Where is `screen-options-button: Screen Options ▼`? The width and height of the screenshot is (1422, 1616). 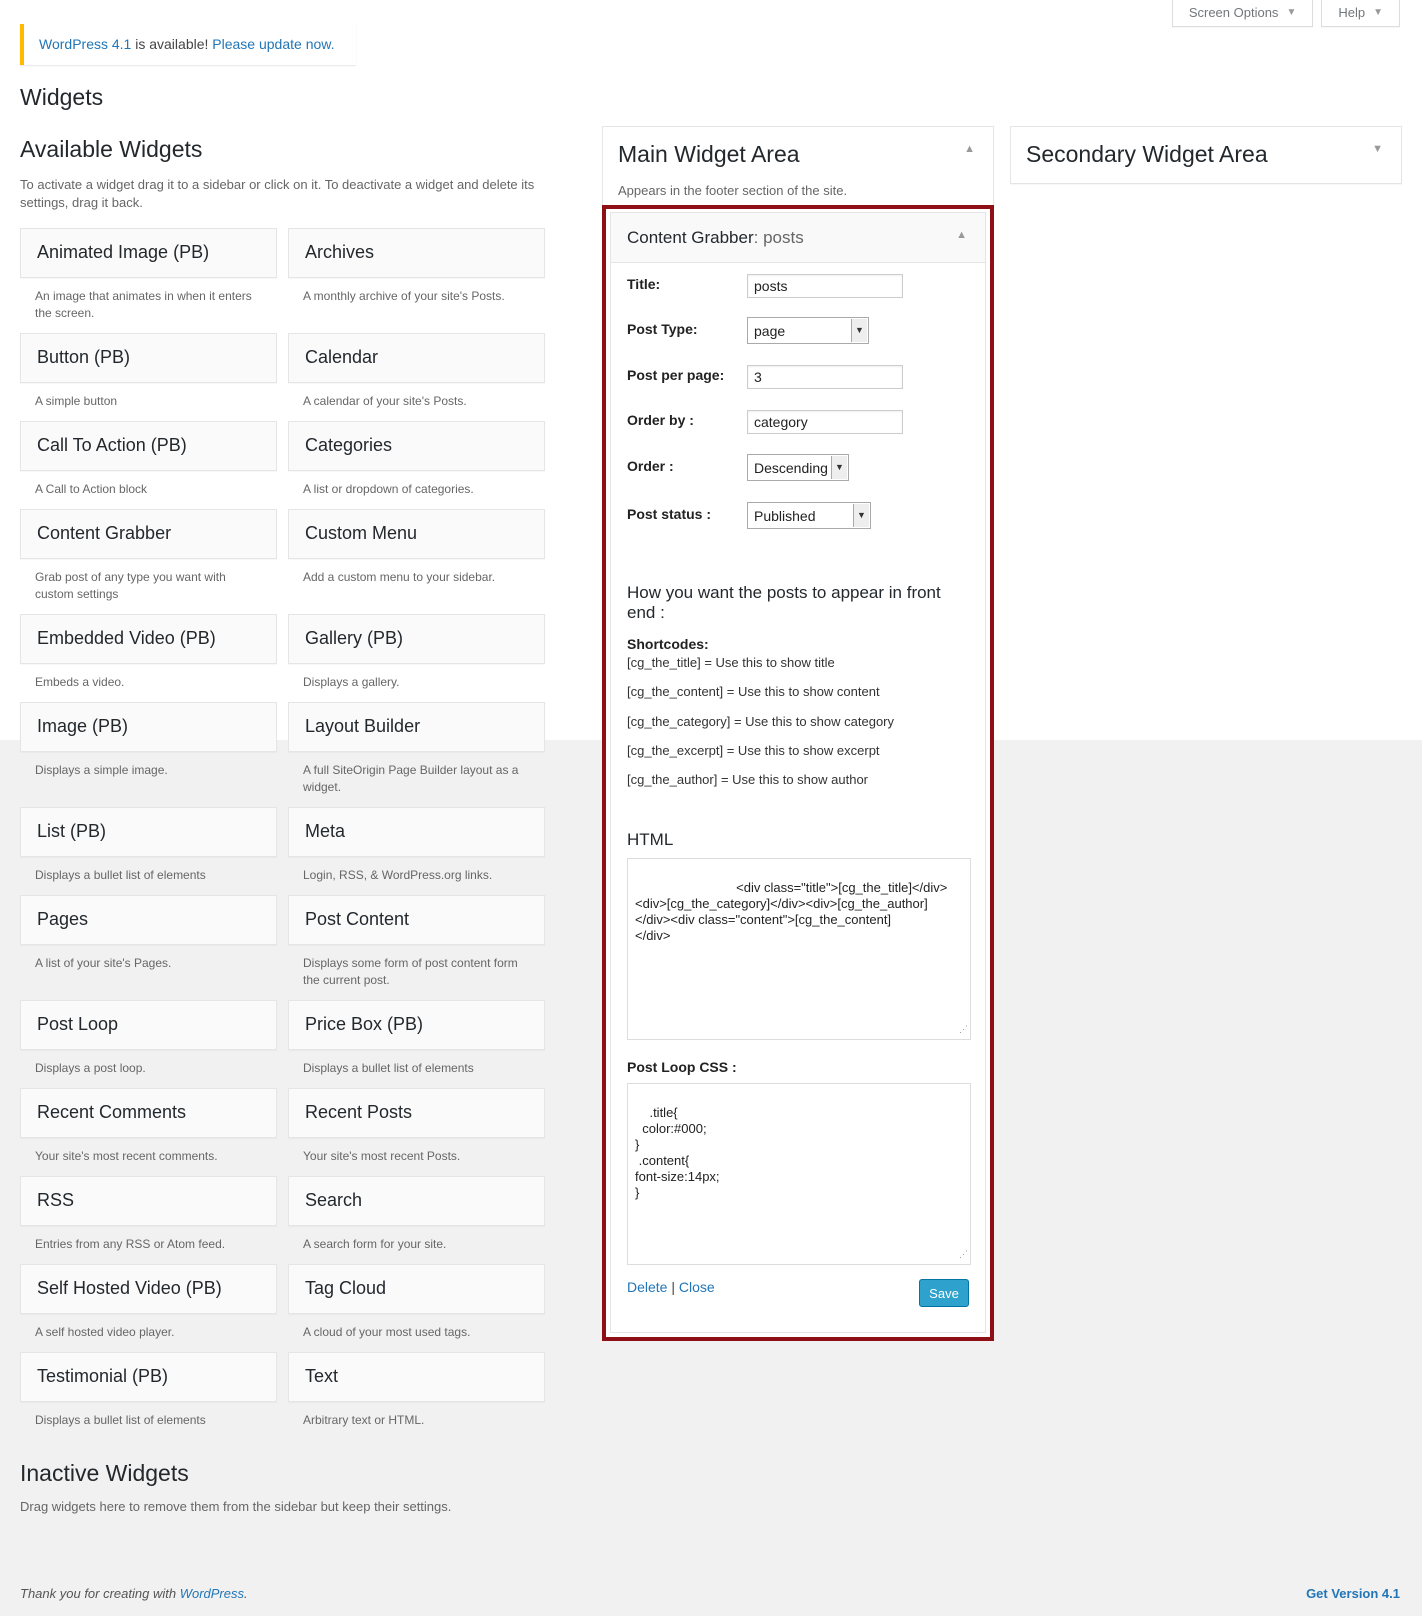
screen-options-button: Screen Options ▼ is located at coordinates (1242, 13).